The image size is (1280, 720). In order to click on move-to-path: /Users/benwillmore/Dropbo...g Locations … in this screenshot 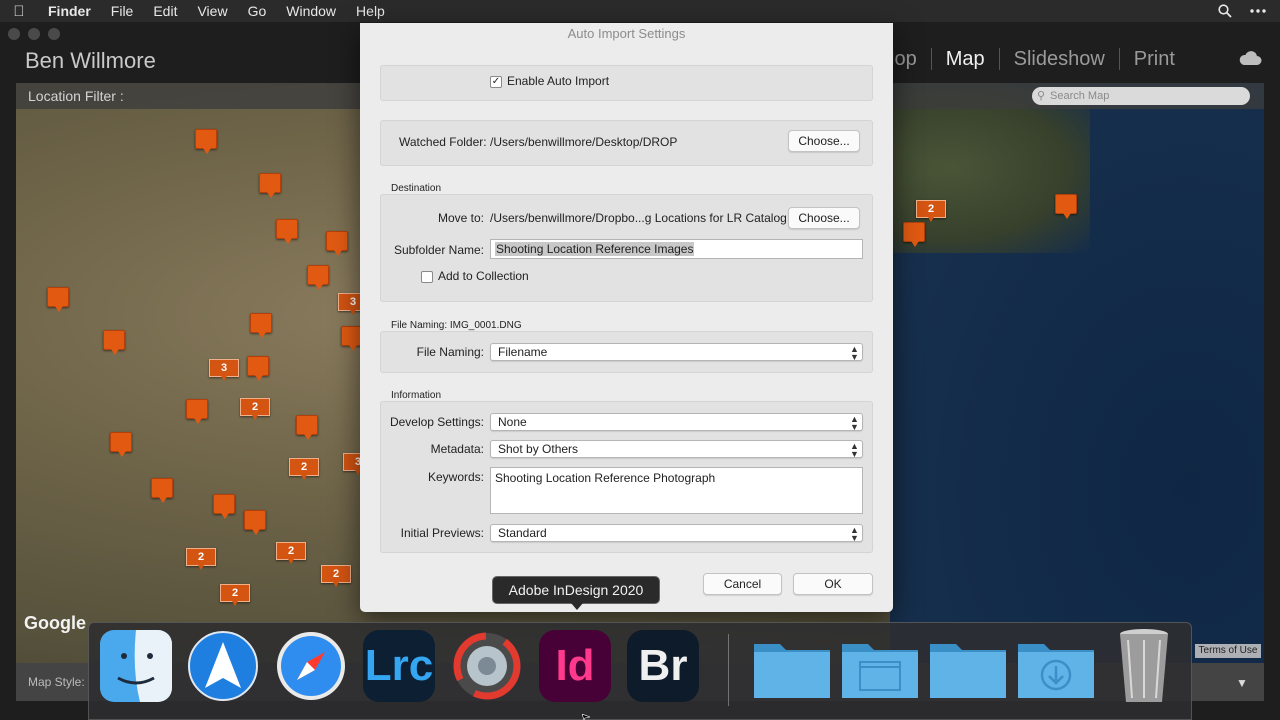, I will do `click(638, 218)`.